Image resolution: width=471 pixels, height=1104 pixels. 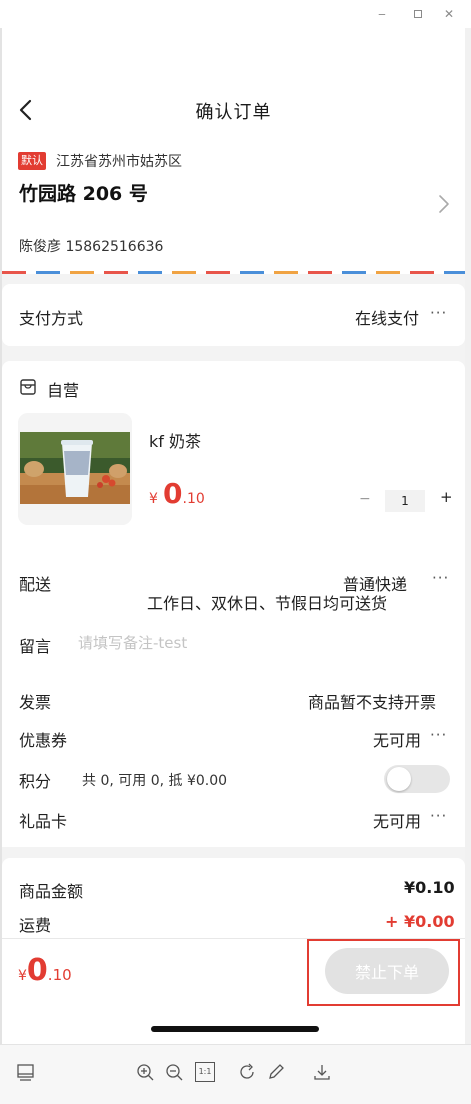 I want to click on total-price: ¥0.10, so click(x=45, y=970).